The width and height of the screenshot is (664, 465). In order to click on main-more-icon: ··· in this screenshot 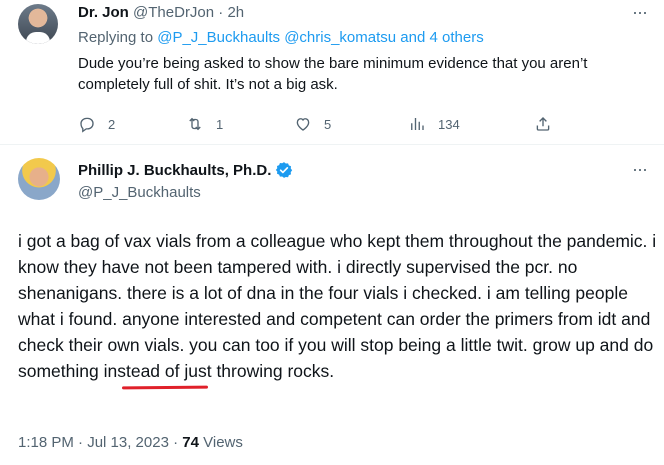, I will do `click(640, 169)`.